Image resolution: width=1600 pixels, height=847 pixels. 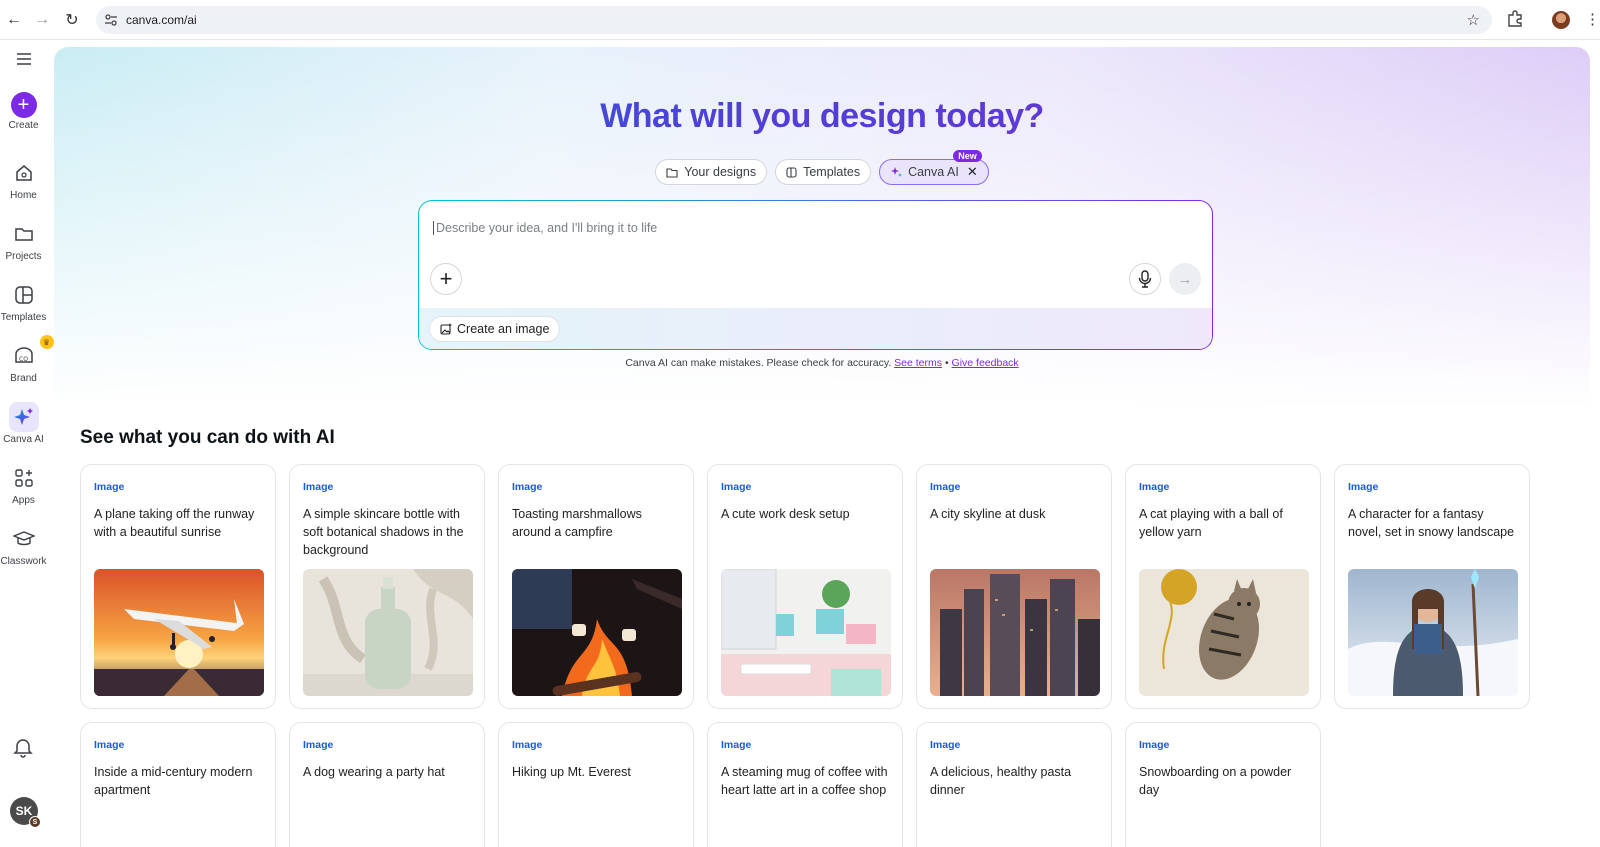 I want to click on suggestion-card: Image Hiking up Mt. Everest, so click(x=596, y=784).